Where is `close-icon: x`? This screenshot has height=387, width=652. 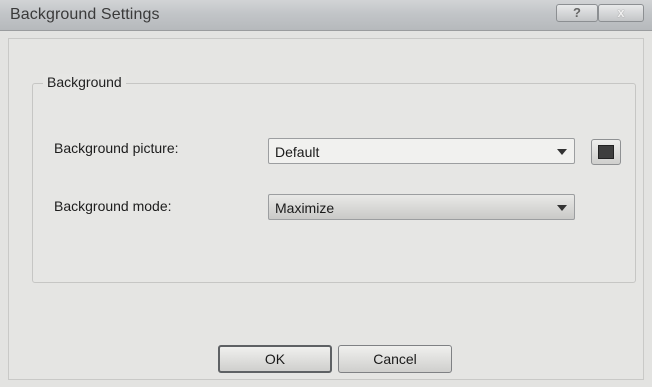
close-icon: x is located at coordinates (621, 12).